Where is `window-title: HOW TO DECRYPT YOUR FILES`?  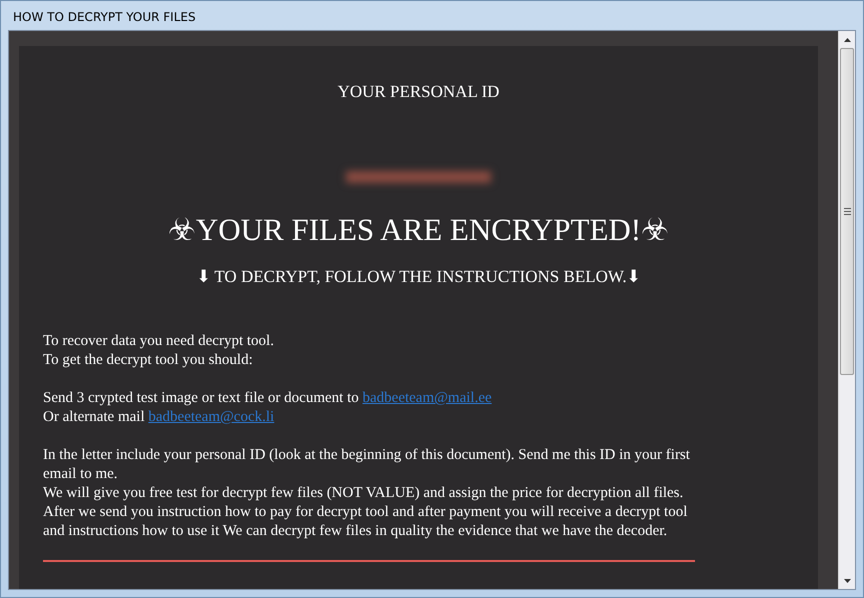 window-title: HOW TO DECRYPT YOUR FILES is located at coordinates (104, 17).